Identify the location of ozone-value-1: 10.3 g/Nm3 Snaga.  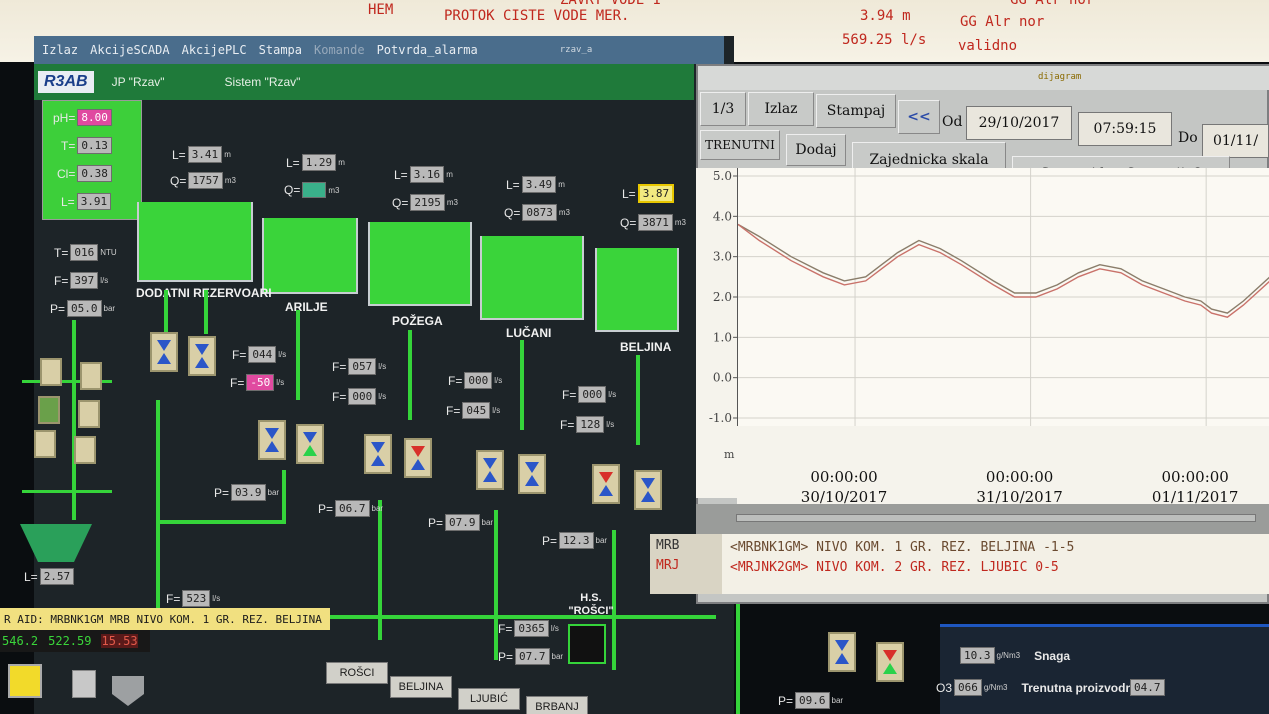
(1015, 655).